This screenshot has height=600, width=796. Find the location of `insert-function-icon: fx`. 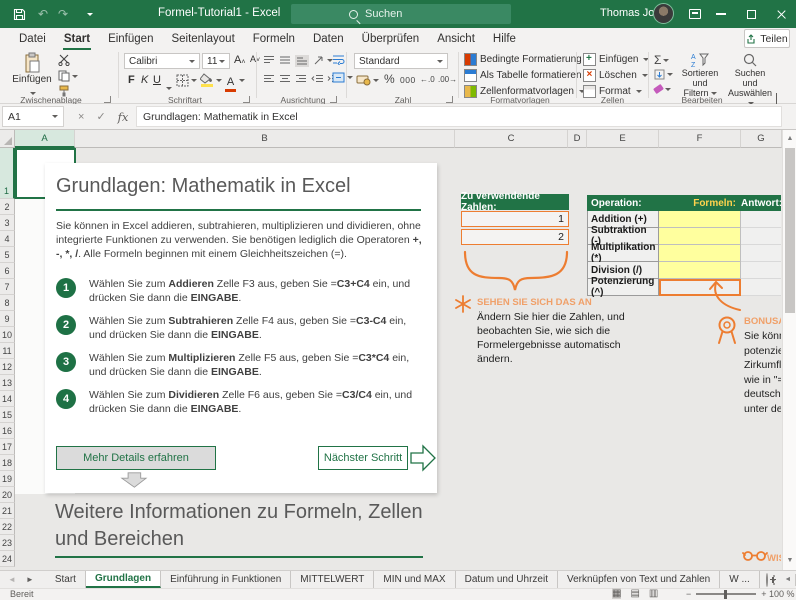

insert-function-icon: fx is located at coordinates (123, 117).